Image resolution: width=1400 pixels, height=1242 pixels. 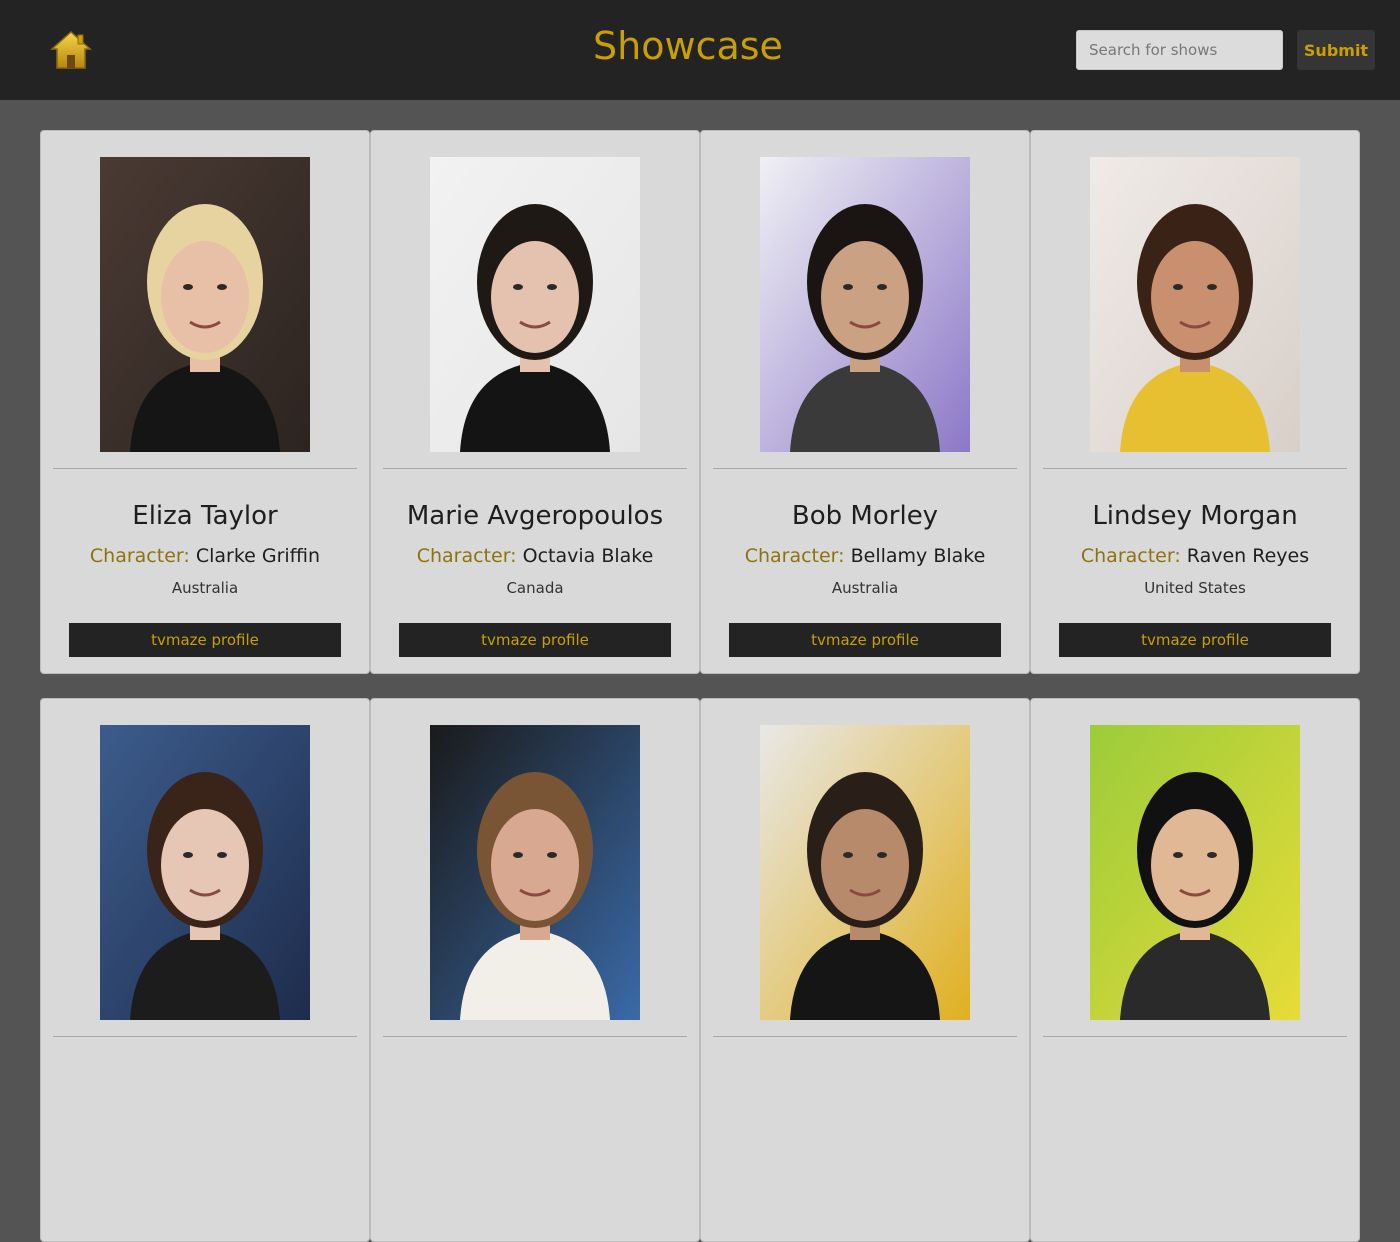 What do you see at coordinates (865, 516) in the screenshot?
I see `actor-name: Bob Morley` at bounding box center [865, 516].